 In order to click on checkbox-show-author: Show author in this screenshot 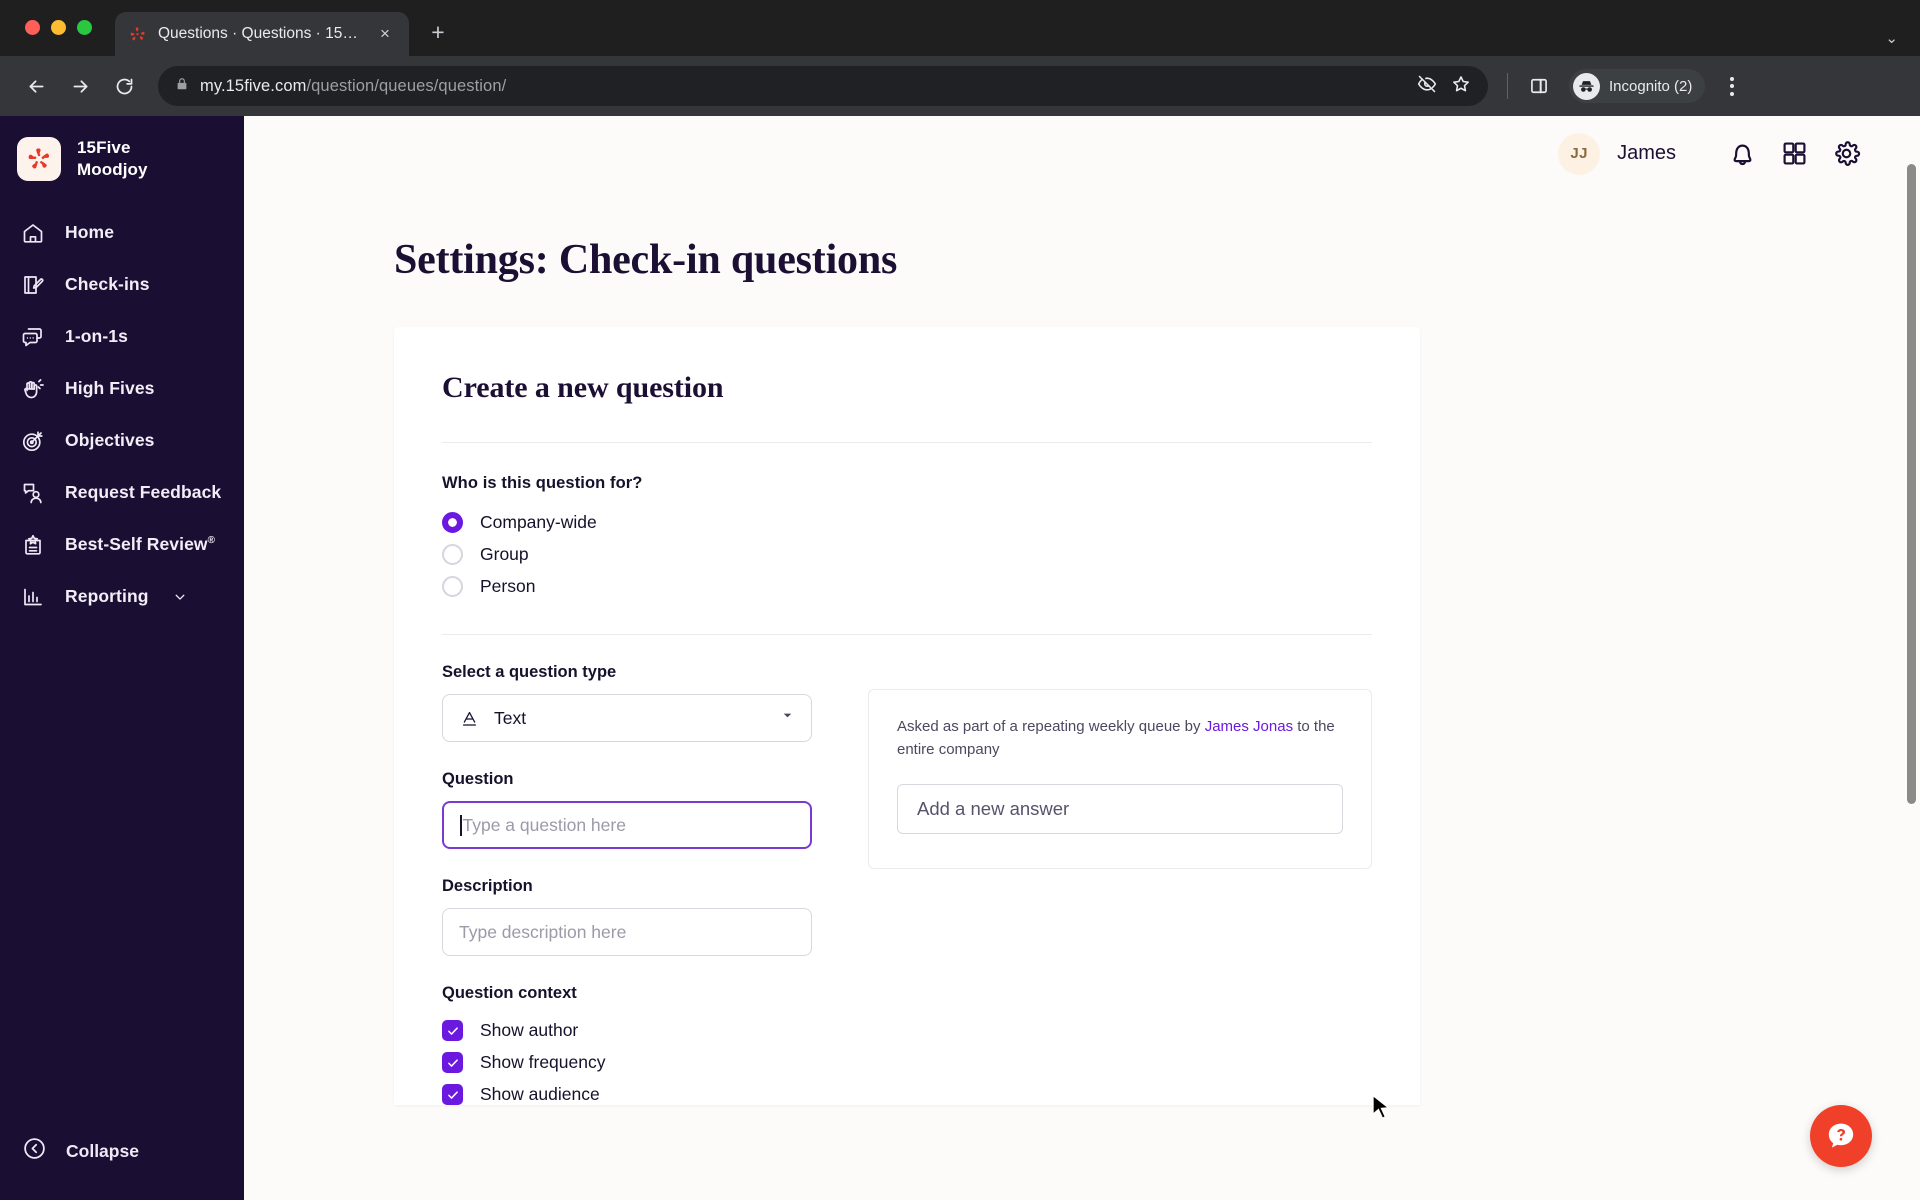, I will do `click(627, 1030)`.